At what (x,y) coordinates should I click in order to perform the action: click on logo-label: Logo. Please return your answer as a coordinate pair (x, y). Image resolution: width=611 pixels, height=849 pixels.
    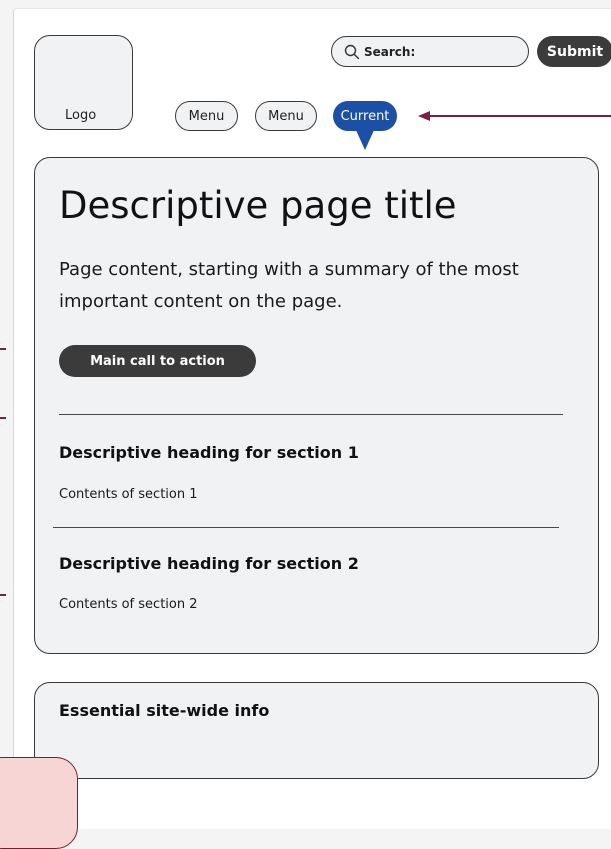
    Looking at the image, I should click on (81, 115).